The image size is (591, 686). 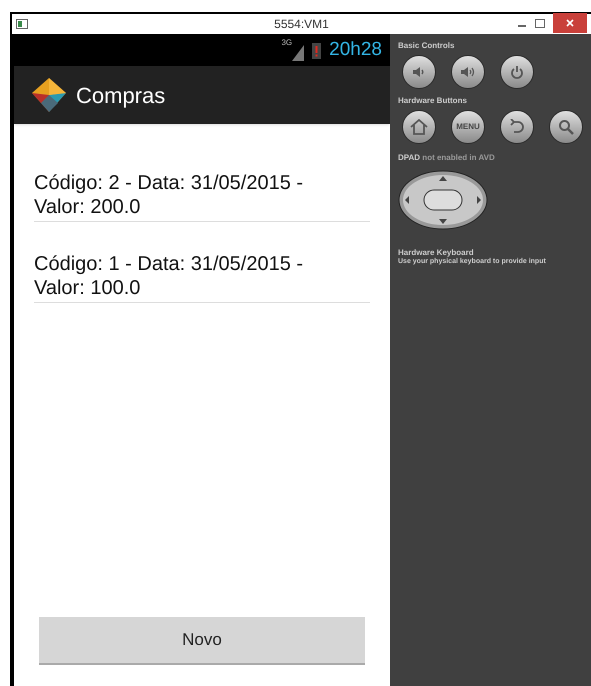 What do you see at coordinates (355, 50) in the screenshot?
I see `clock: 20h28` at bounding box center [355, 50].